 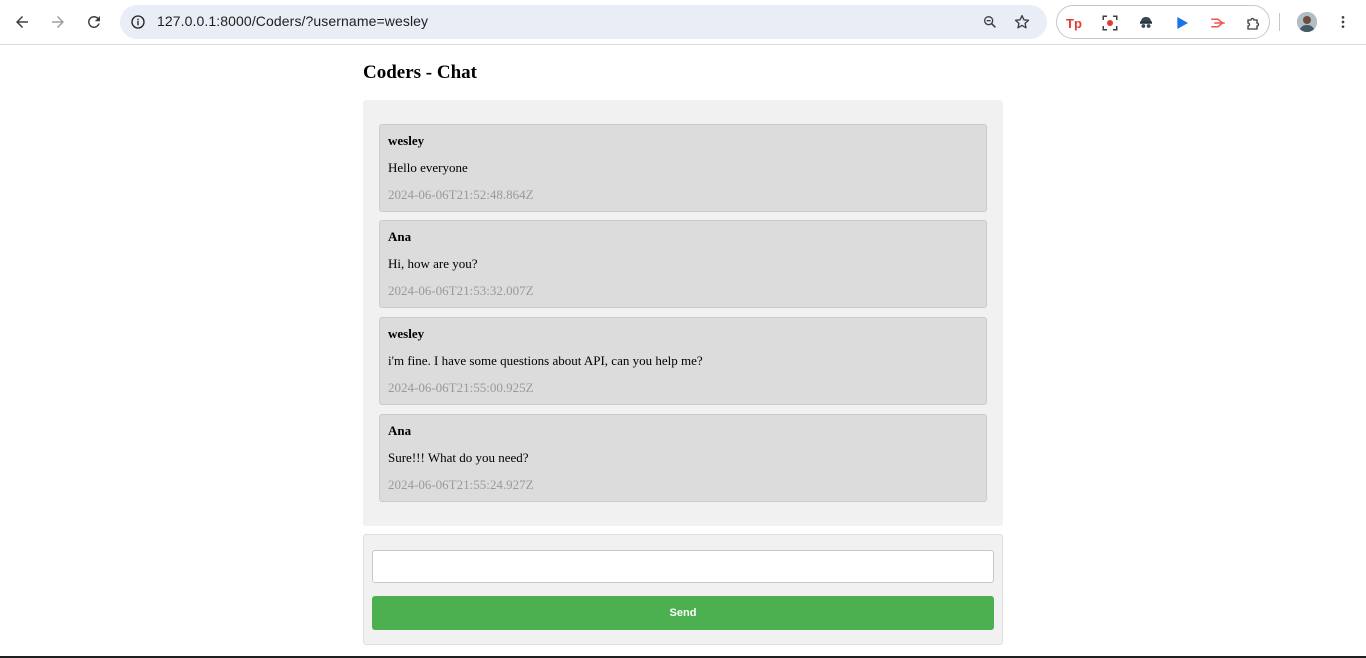 I want to click on address-bar: 127.0.0.1:8000/Coders/?username=wesley, so click(x=583, y=22).